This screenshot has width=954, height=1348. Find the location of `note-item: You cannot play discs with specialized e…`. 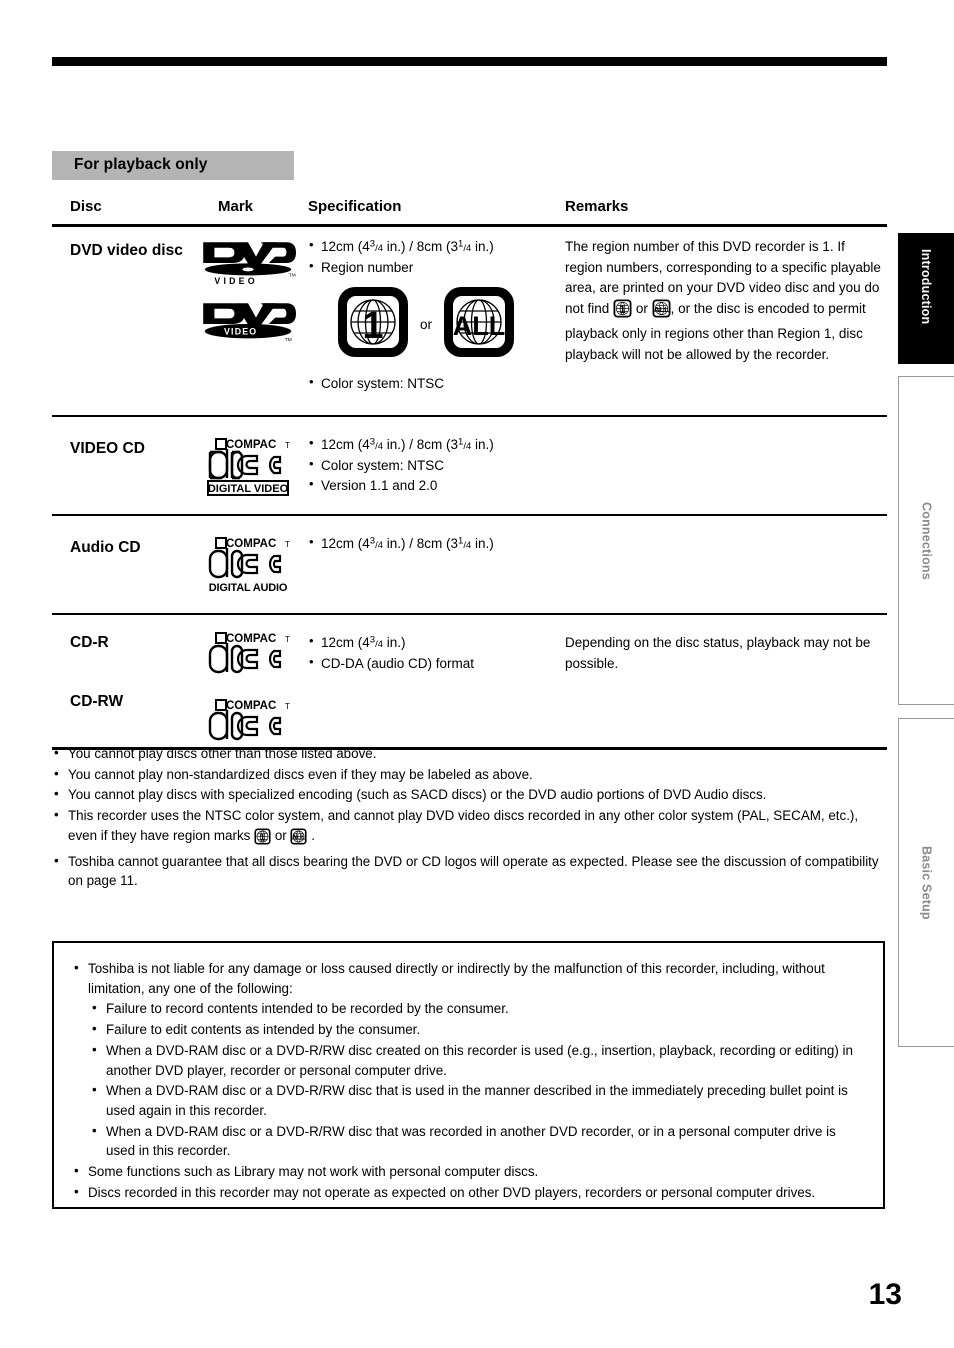

note-item: You cannot play discs with specialized e… is located at coordinates (469, 794).